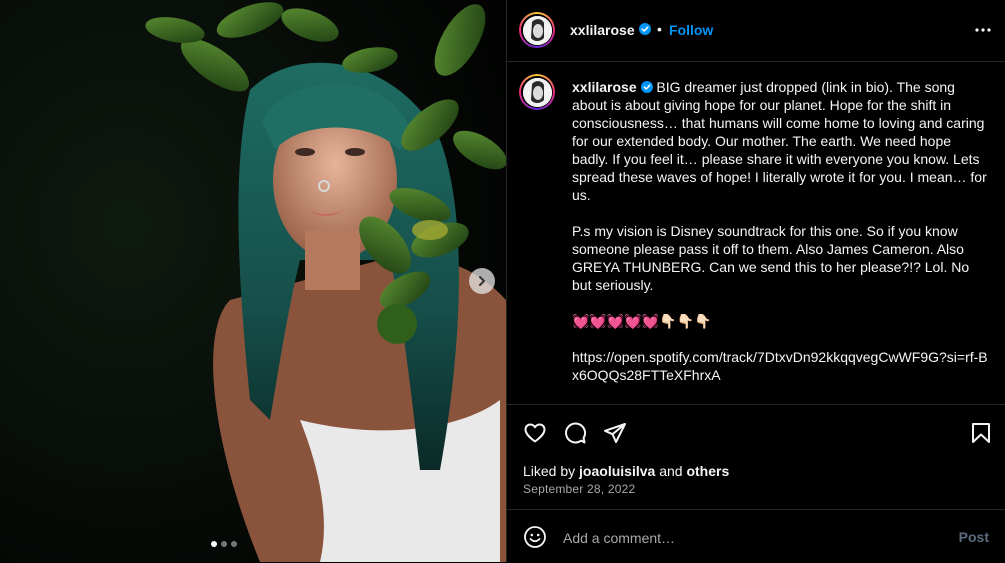 This screenshot has height=563, width=1005. What do you see at coordinates (748, 538) in the screenshot?
I see `comment-input` at bounding box center [748, 538].